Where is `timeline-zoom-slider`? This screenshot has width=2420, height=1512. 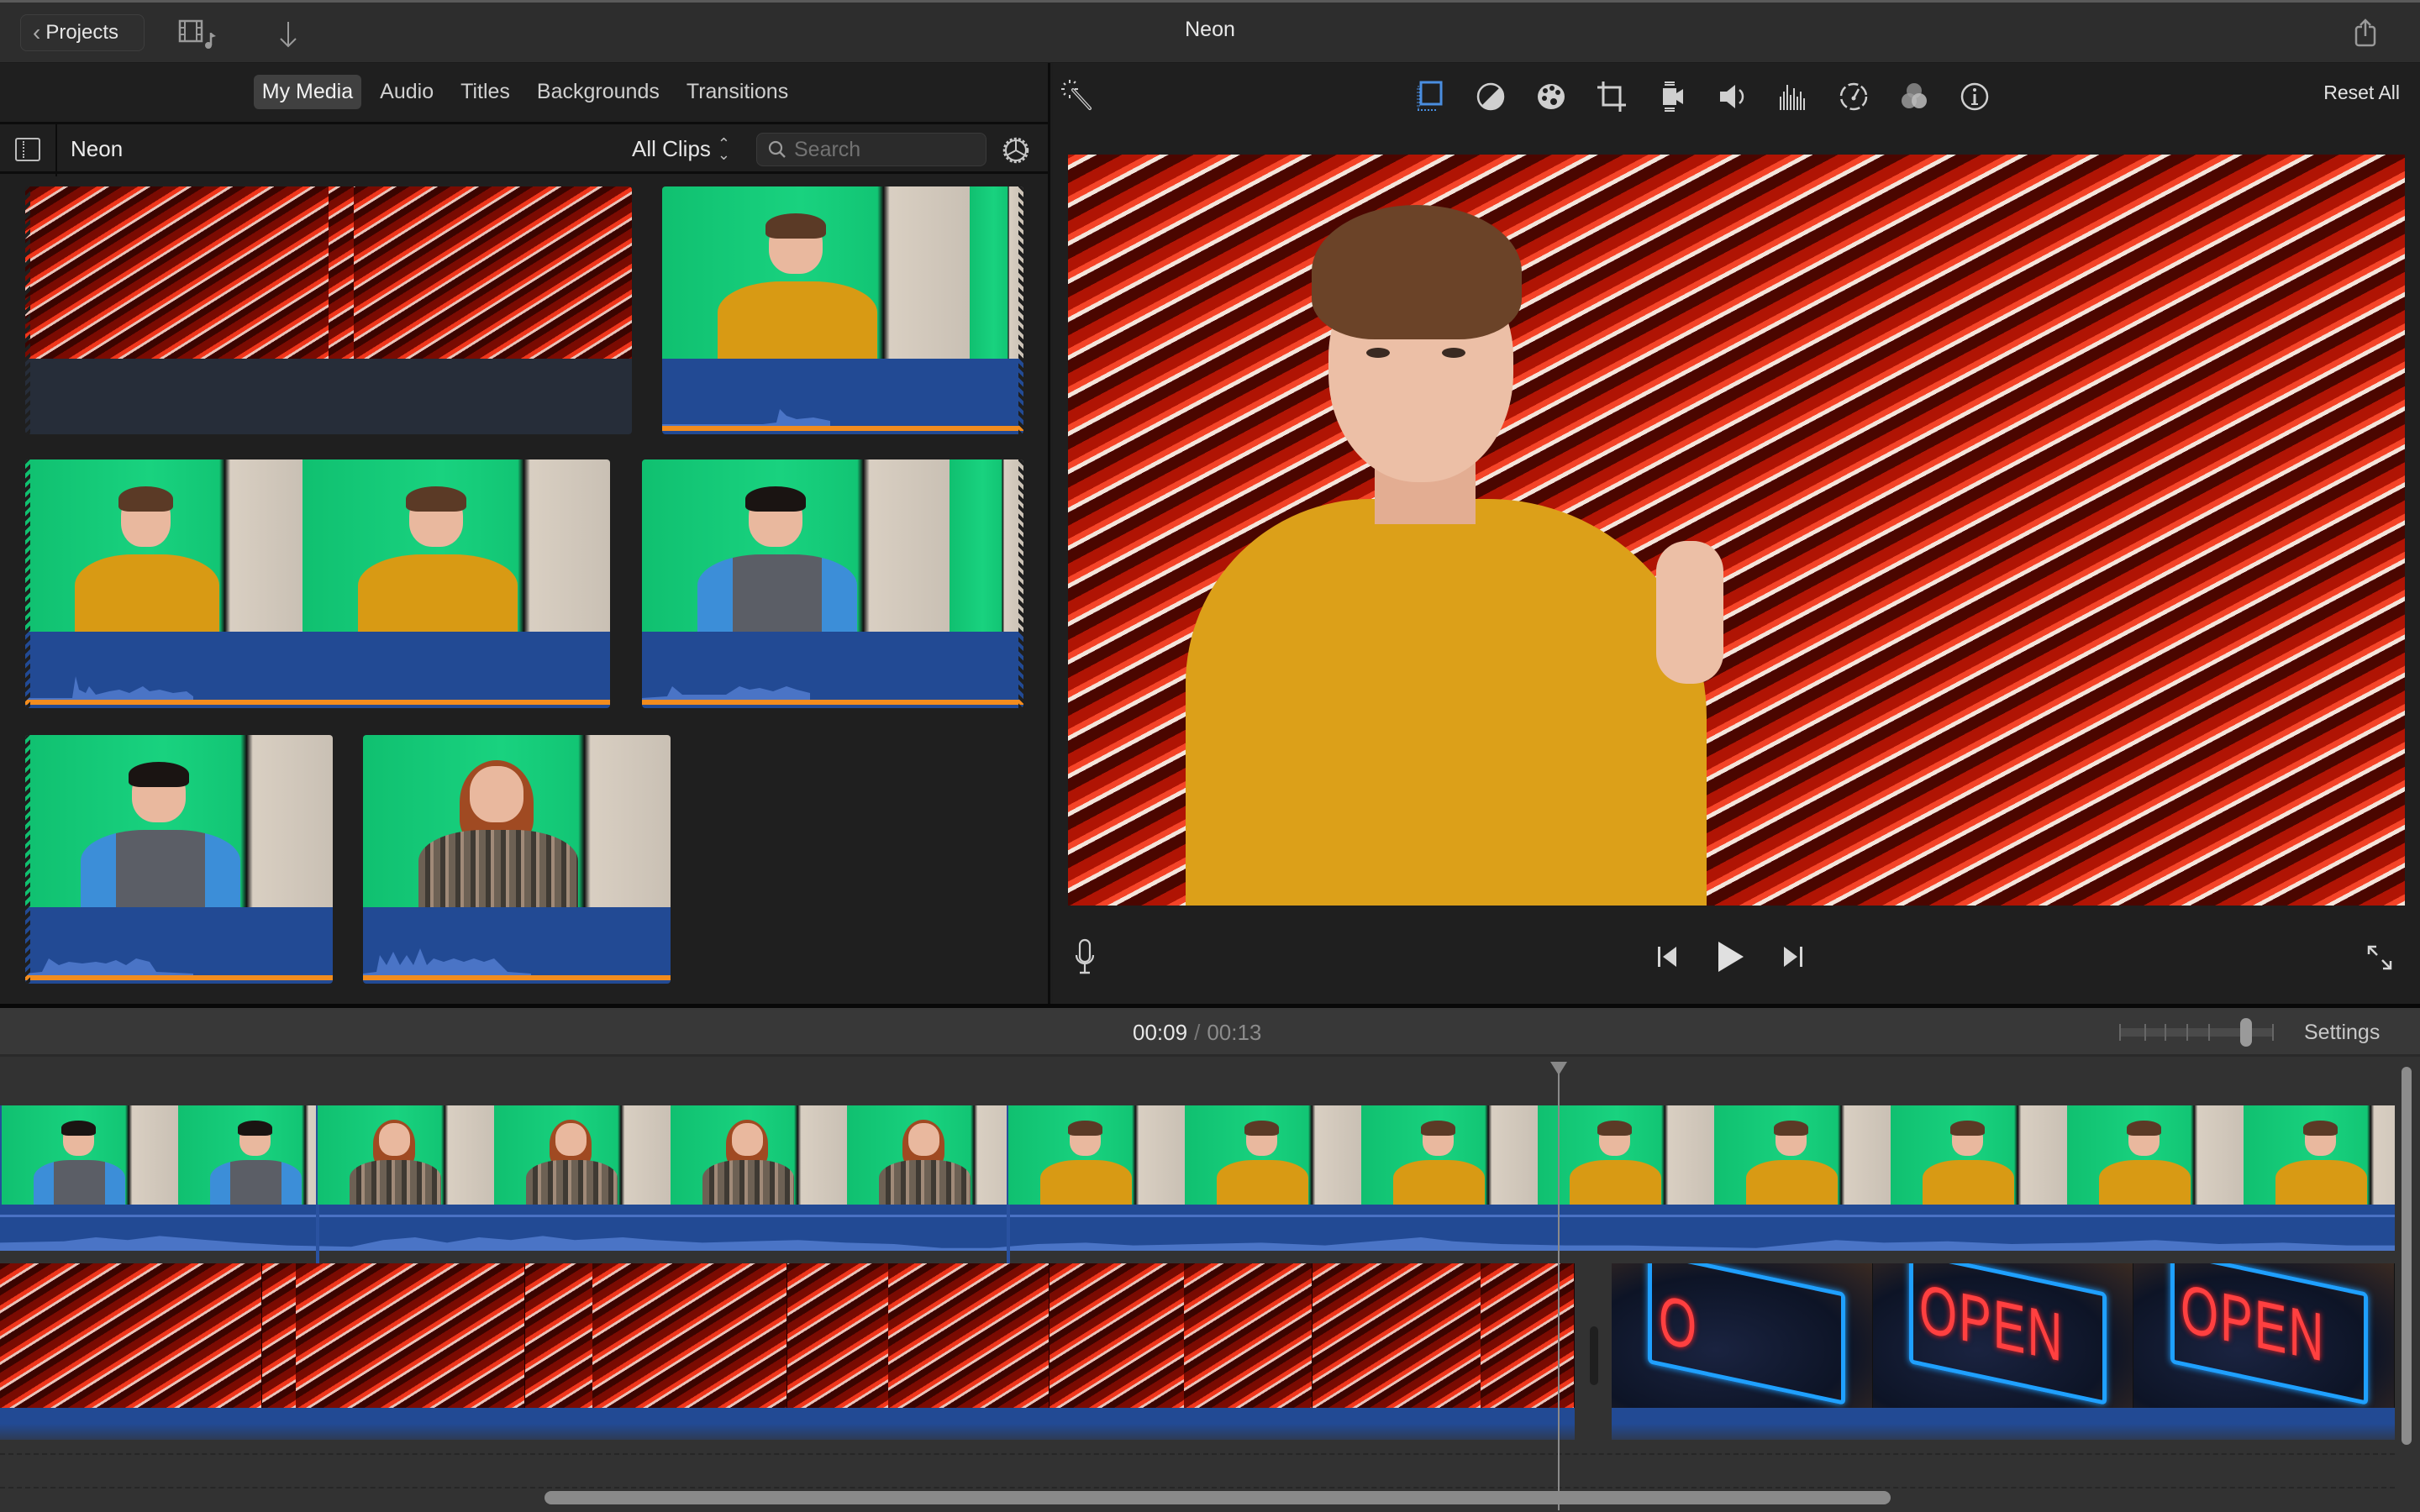
timeline-zoom-slider is located at coordinates (2196, 1032).